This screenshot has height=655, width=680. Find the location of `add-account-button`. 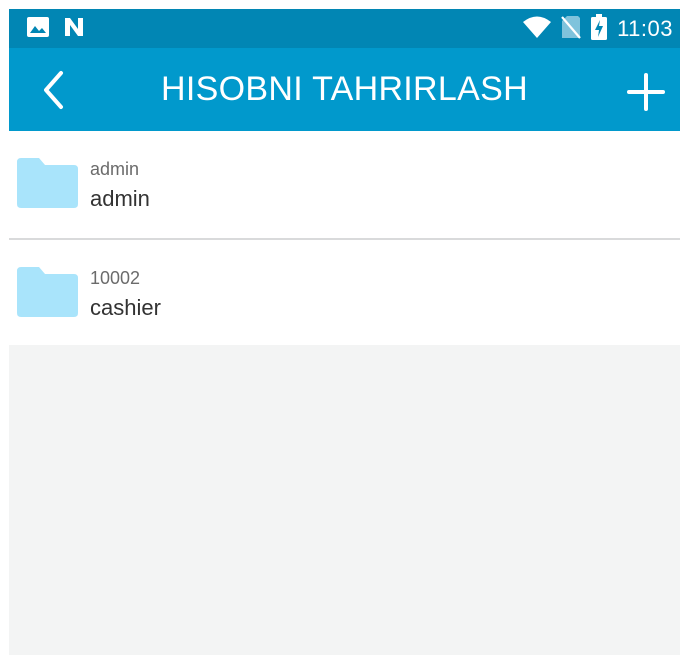

add-account-button is located at coordinates (646, 92).